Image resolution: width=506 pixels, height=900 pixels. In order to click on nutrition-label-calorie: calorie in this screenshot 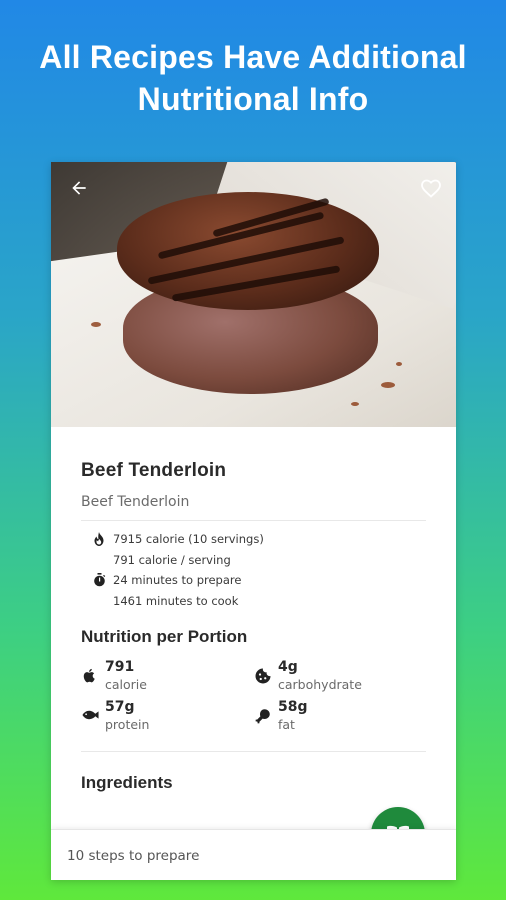, I will do `click(126, 684)`.